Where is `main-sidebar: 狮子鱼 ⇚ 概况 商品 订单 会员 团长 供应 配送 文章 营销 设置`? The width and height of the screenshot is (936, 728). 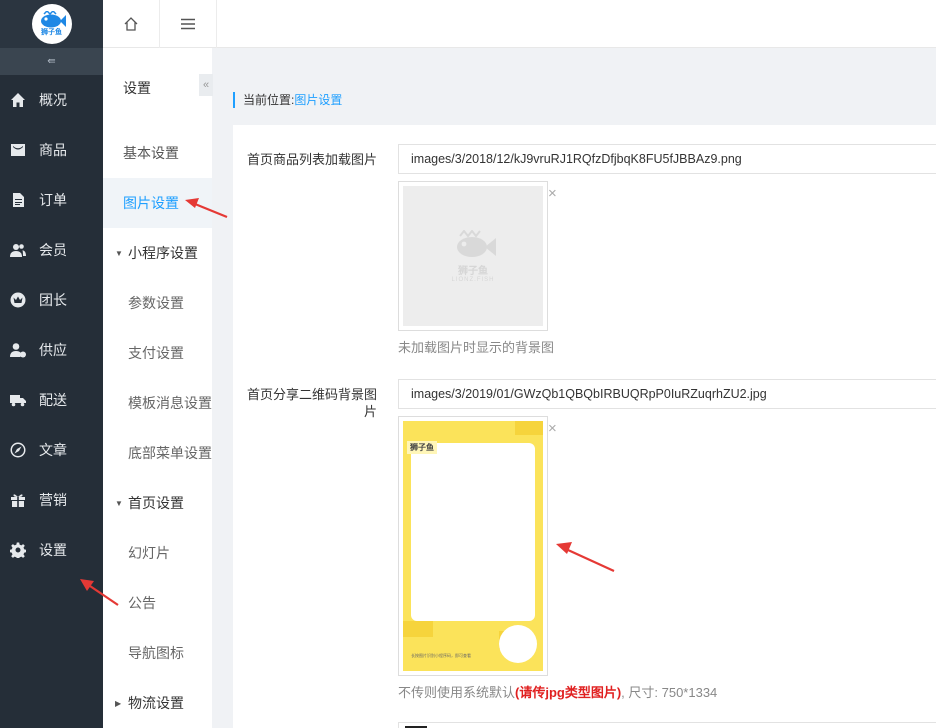 main-sidebar: 狮子鱼 ⇚ 概况 商品 订单 会员 团长 供应 配送 文章 营销 设置 is located at coordinates (51, 364).